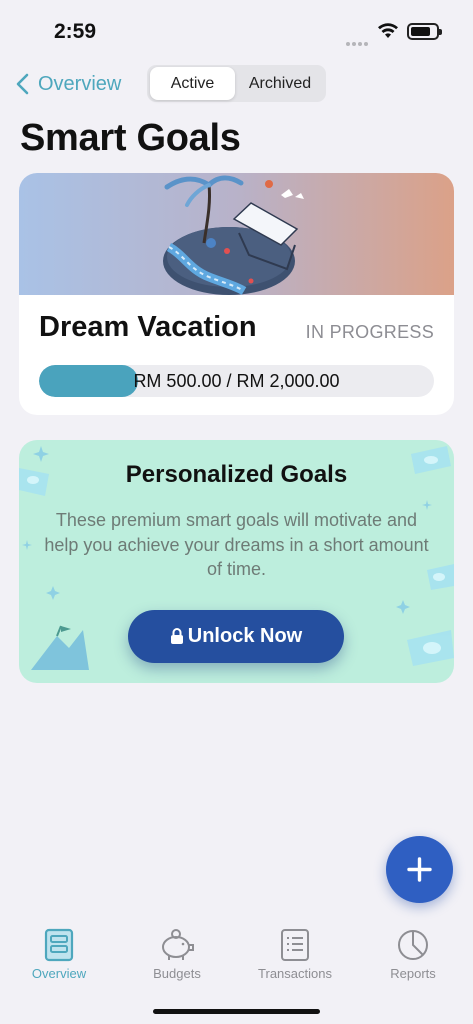 The image size is (473, 1024). Describe the element at coordinates (130, 138) in the screenshot. I see `page-title: Smart Goals` at that location.